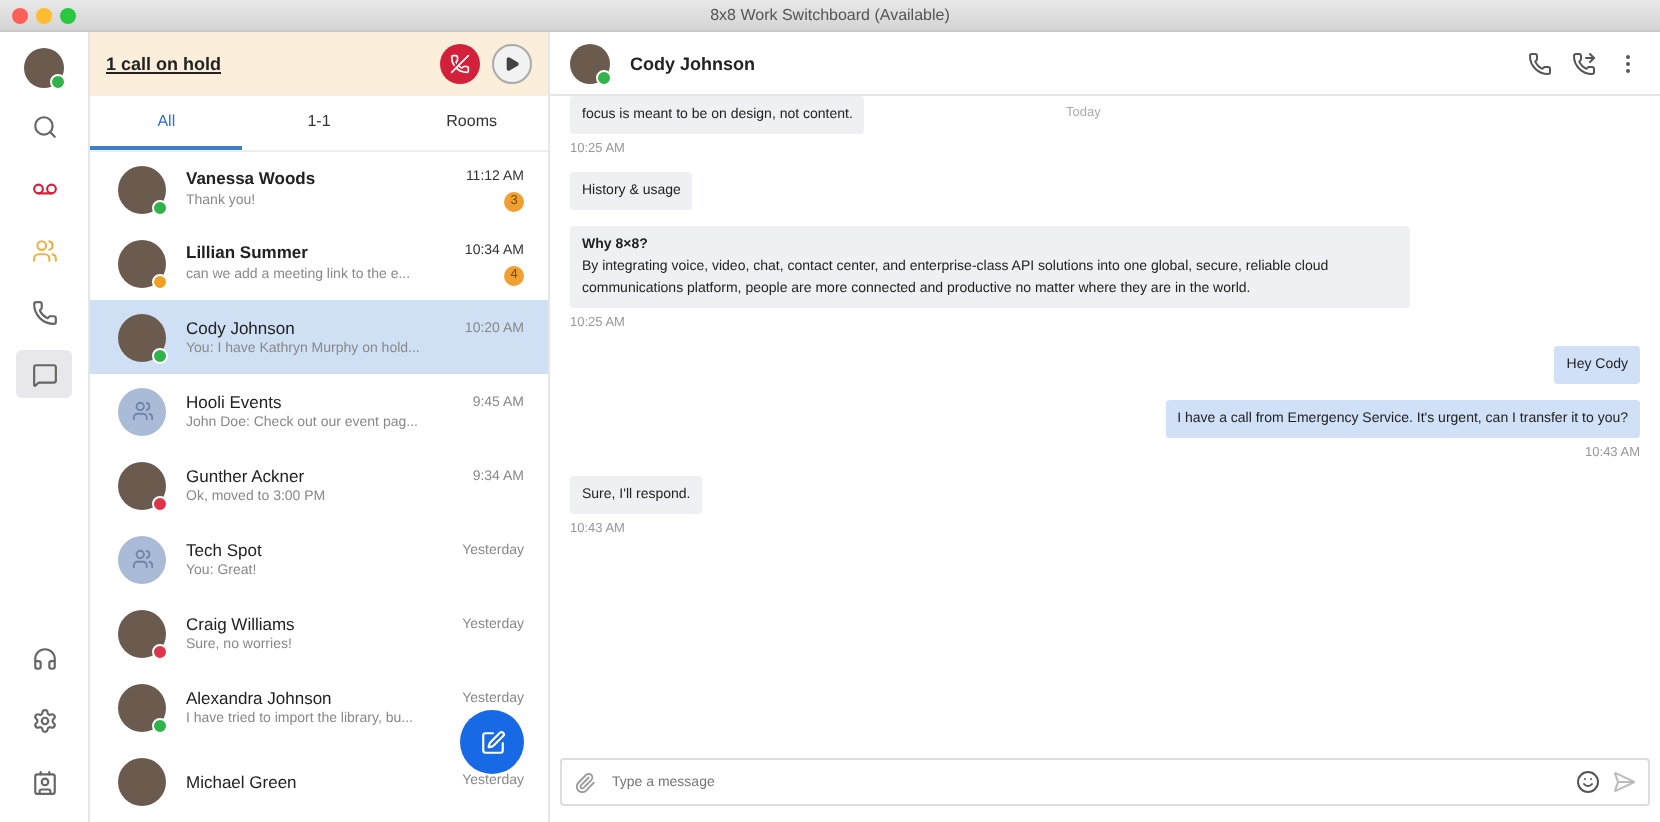 The width and height of the screenshot is (1660, 822). I want to click on chat-button, so click(44, 374).